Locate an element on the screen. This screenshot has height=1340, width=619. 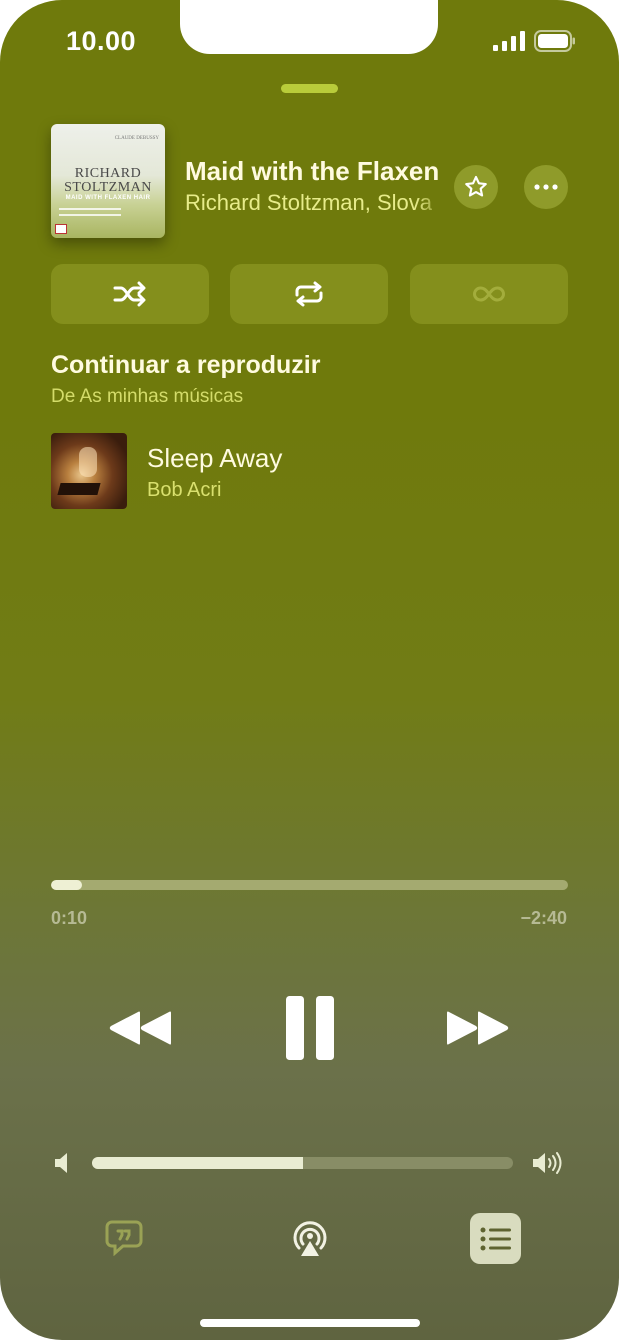
shuffle-button is located at coordinates (130, 294).